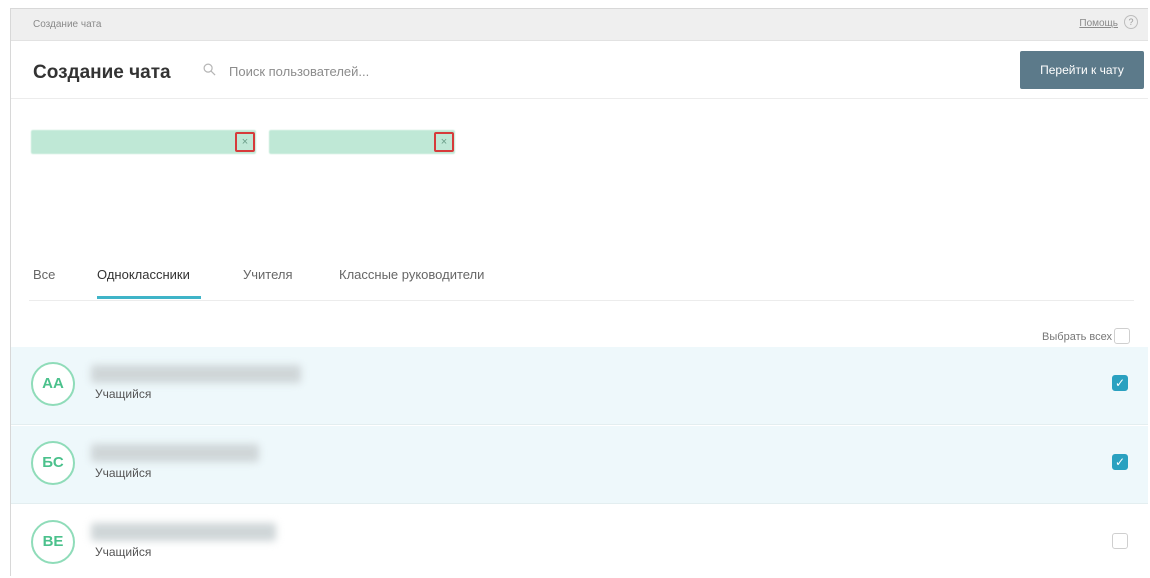  Describe the element at coordinates (579, 386) in the screenshot. I see `user-list-item: АА Учащийся ✓` at that location.